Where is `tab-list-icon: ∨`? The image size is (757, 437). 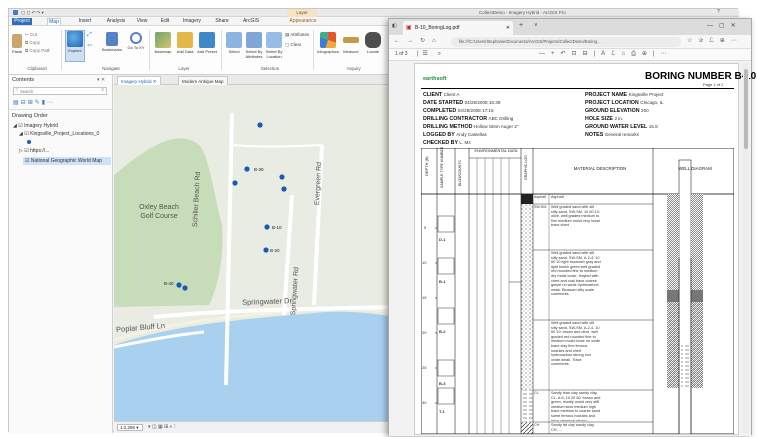 tab-list-icon: ∨ is located at coordinates (536, 25).